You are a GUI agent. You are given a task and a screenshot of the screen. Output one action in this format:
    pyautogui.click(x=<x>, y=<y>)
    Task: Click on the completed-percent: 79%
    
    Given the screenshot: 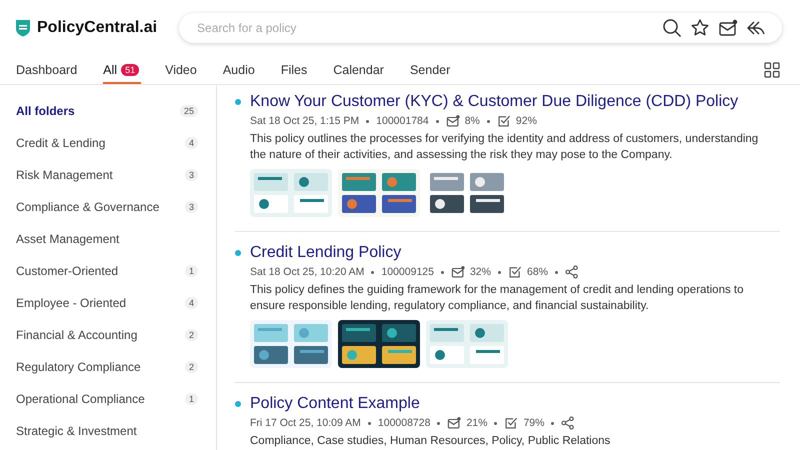 What is the action you would take?
    pyautogui.click(x=533, y=423)
    